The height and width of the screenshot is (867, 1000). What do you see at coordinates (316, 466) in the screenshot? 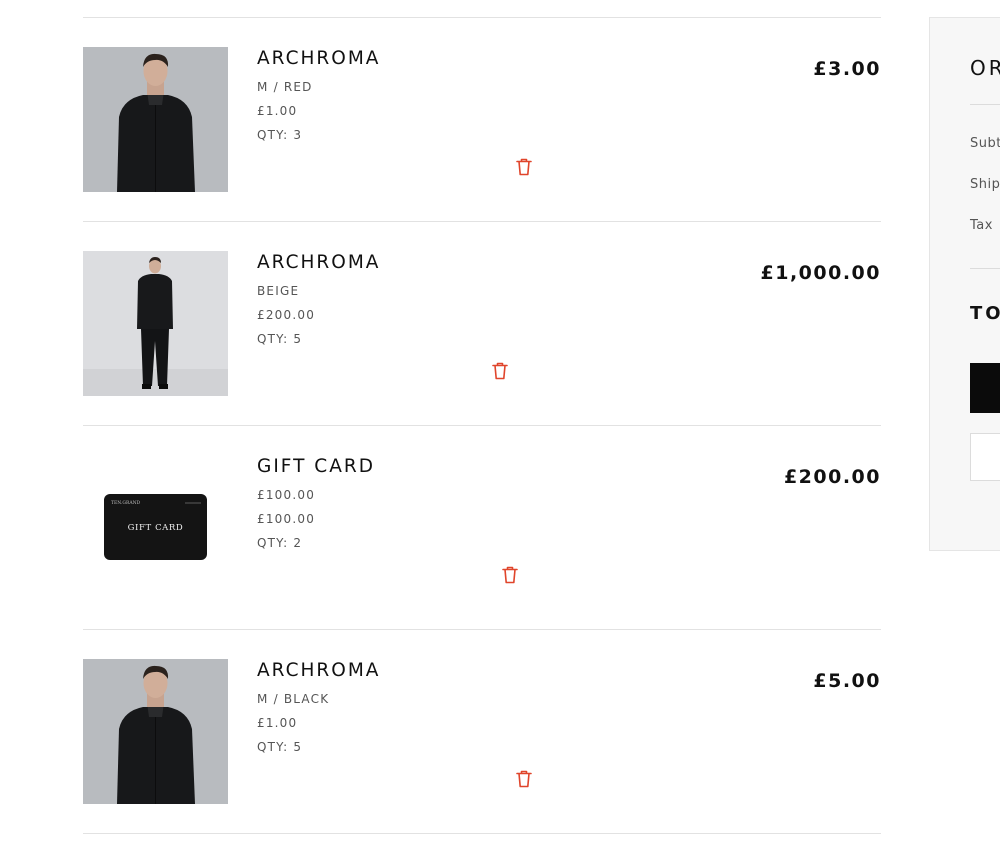
I see `product-title: GIFT CARD` at bounding box center [316, 466].